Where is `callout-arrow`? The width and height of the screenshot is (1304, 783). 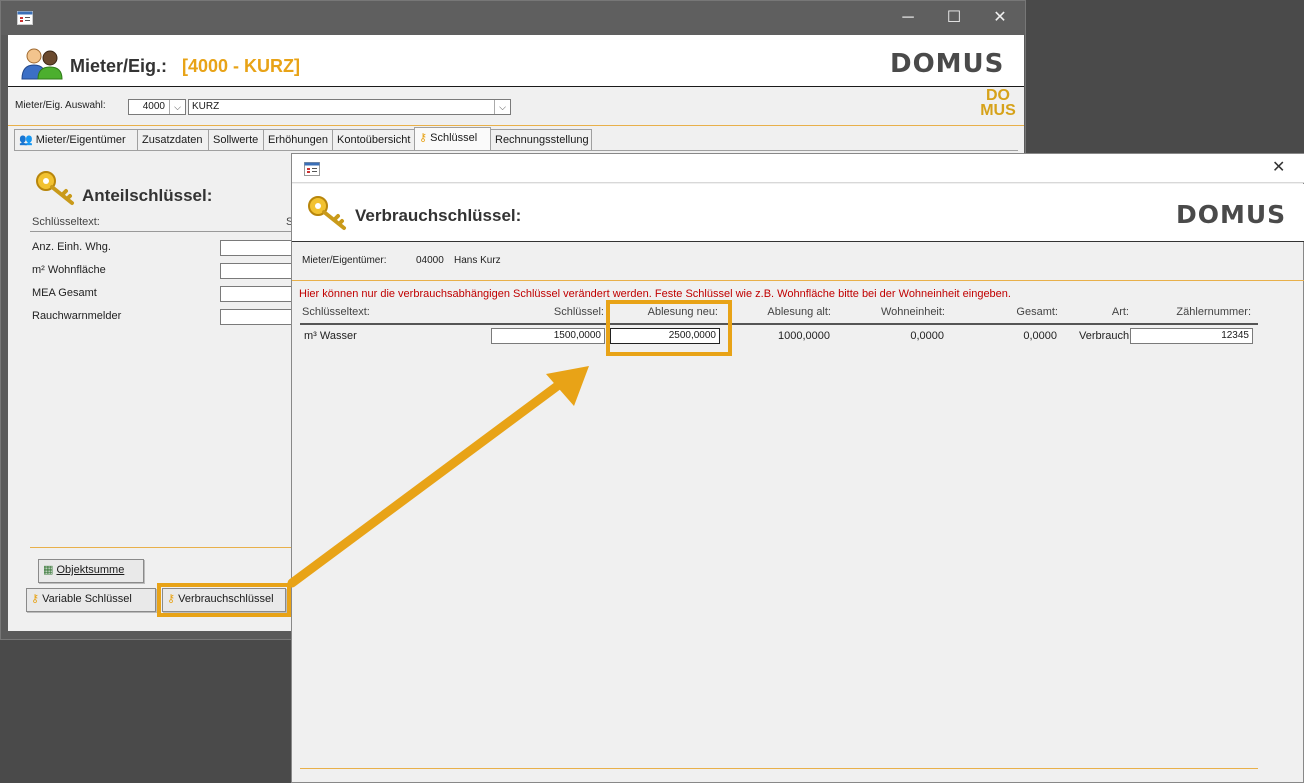 callout-arrow is located at coordinates (438, 477).